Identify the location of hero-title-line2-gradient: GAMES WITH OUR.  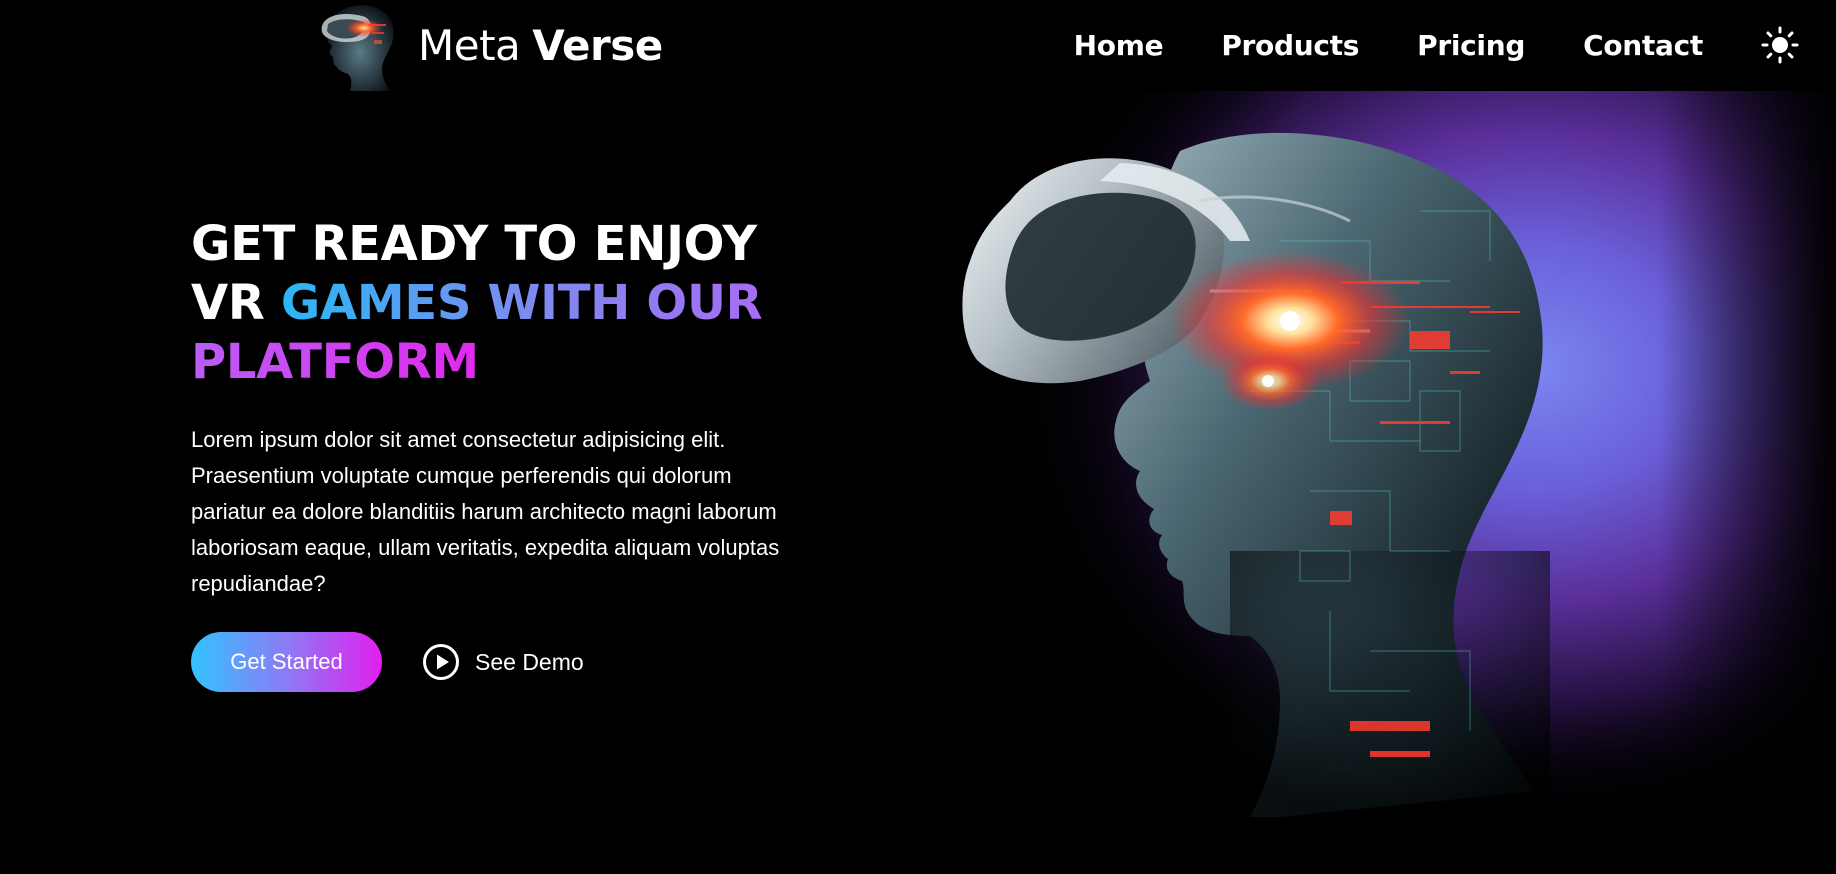
(521, 303).